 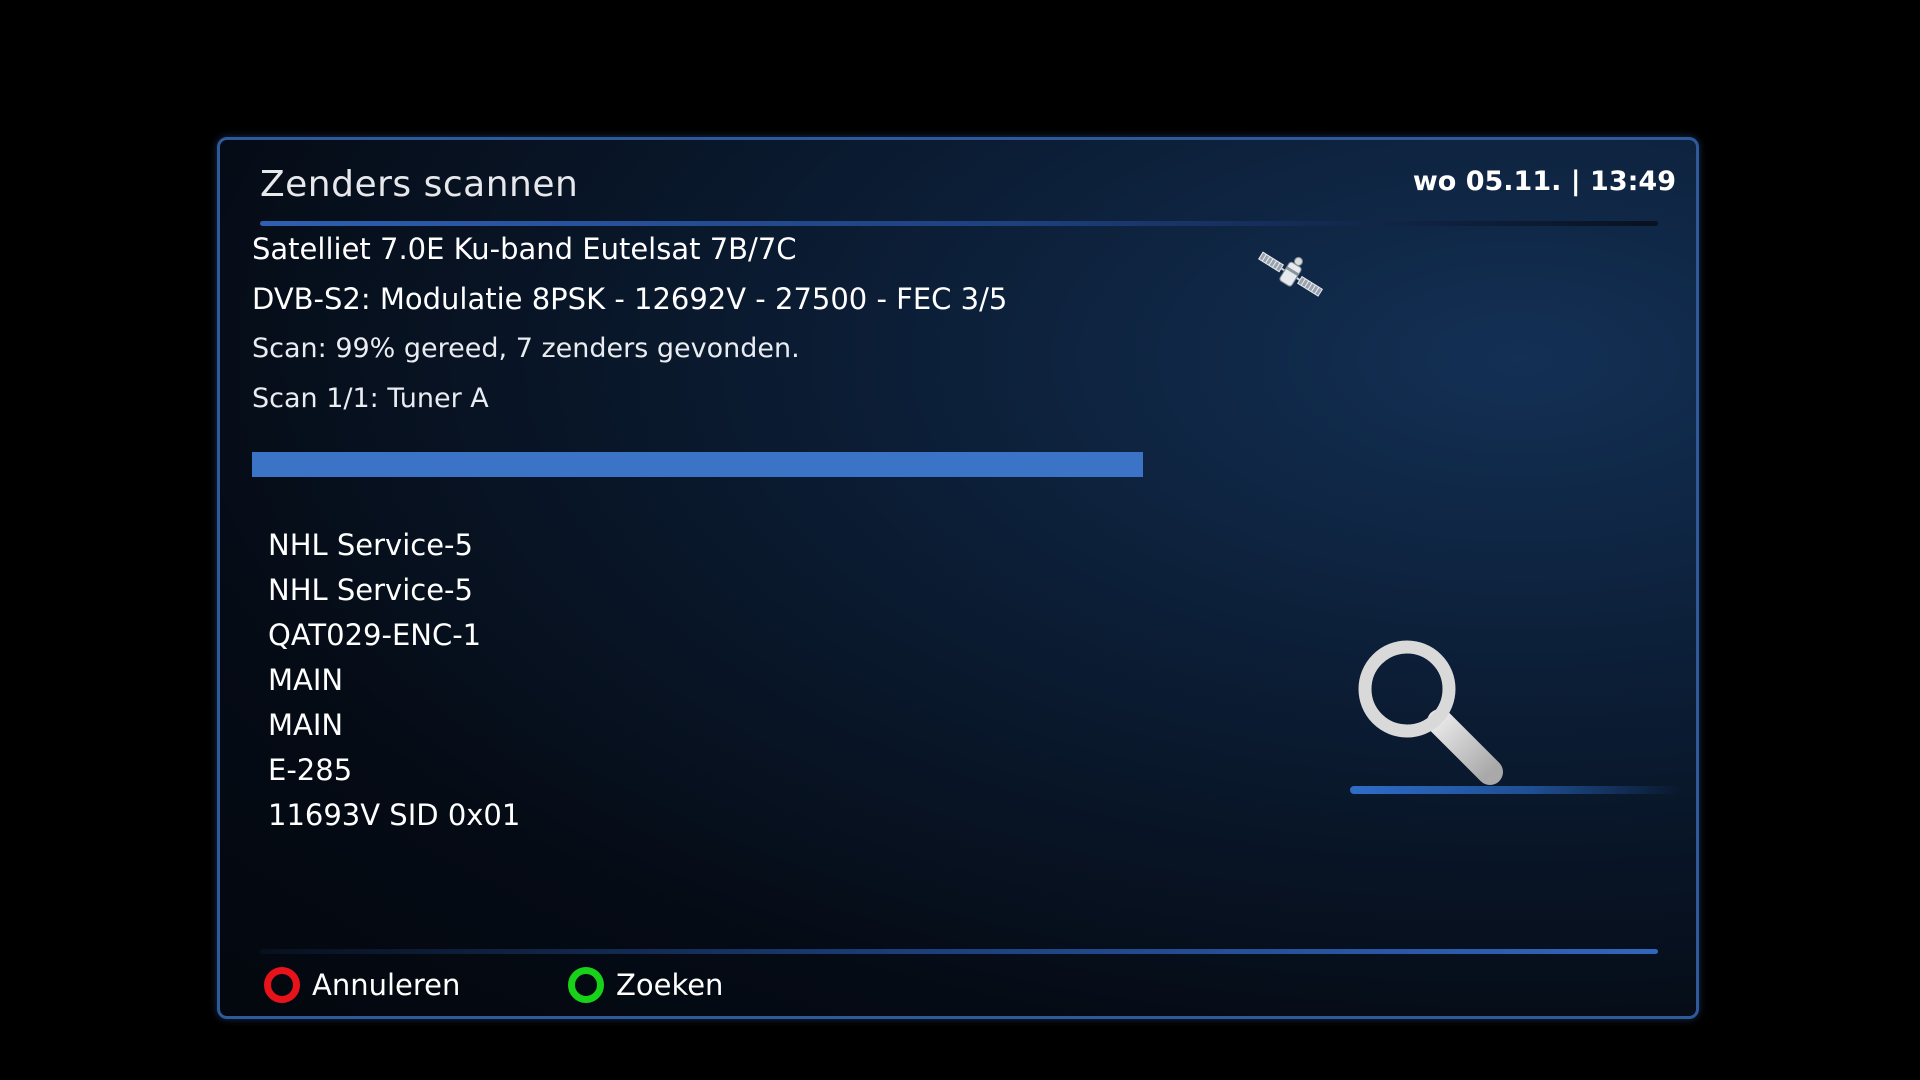 I want to click on search-underline, so click(x=1515, y=790).